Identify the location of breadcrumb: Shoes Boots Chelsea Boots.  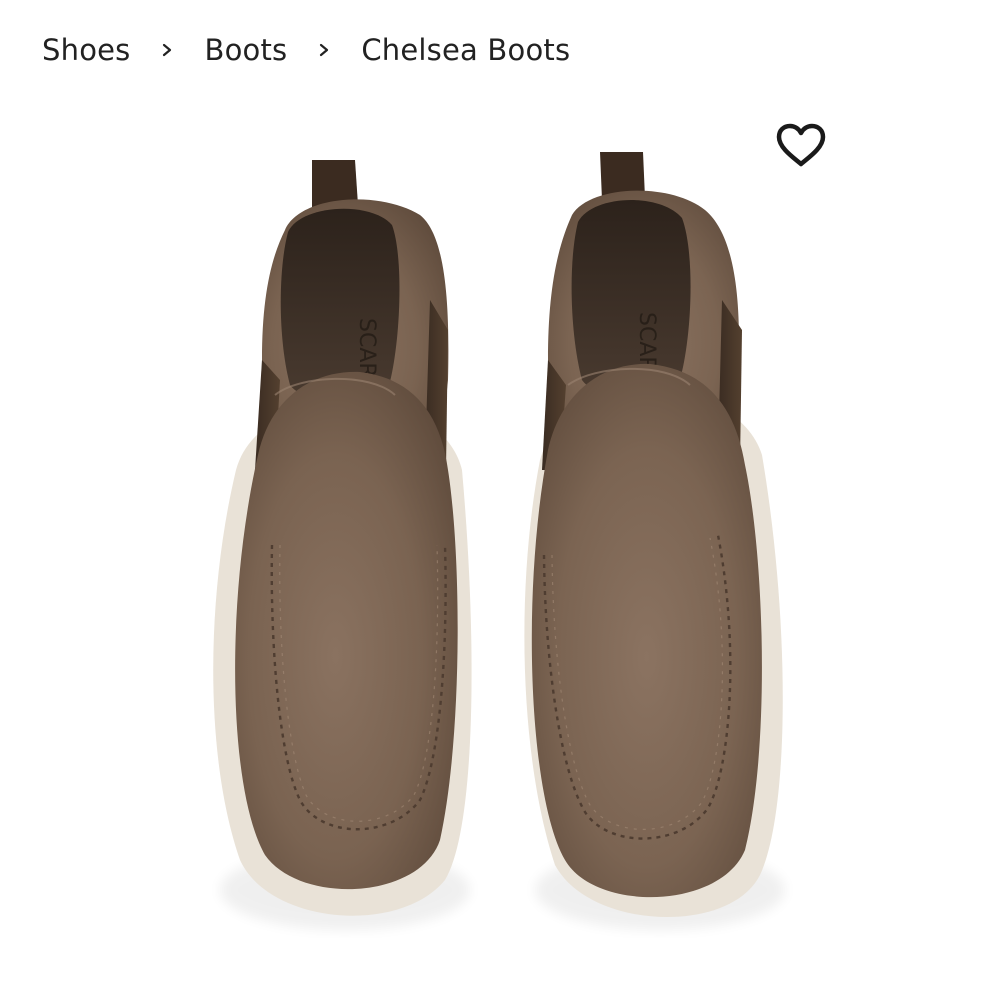
(306, 50).